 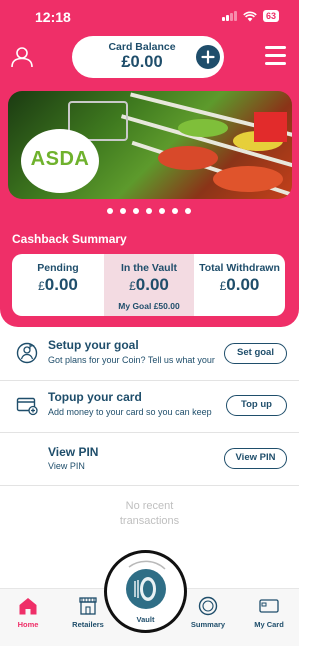 I want to click on topup-subtitle: Add money to your card so you can keep, so click(x=130, y=412).